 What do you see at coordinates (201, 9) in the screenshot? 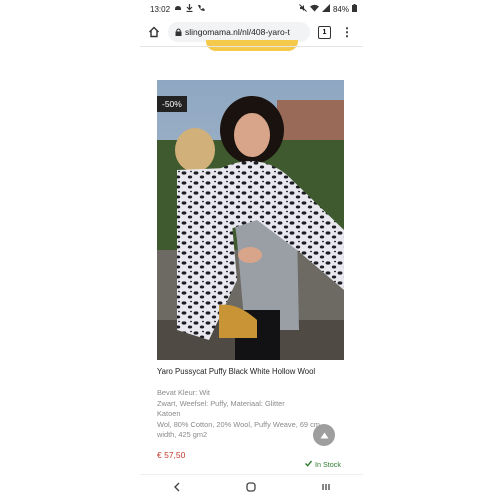
I see `phone-icon` at bounding box center [201, 9].